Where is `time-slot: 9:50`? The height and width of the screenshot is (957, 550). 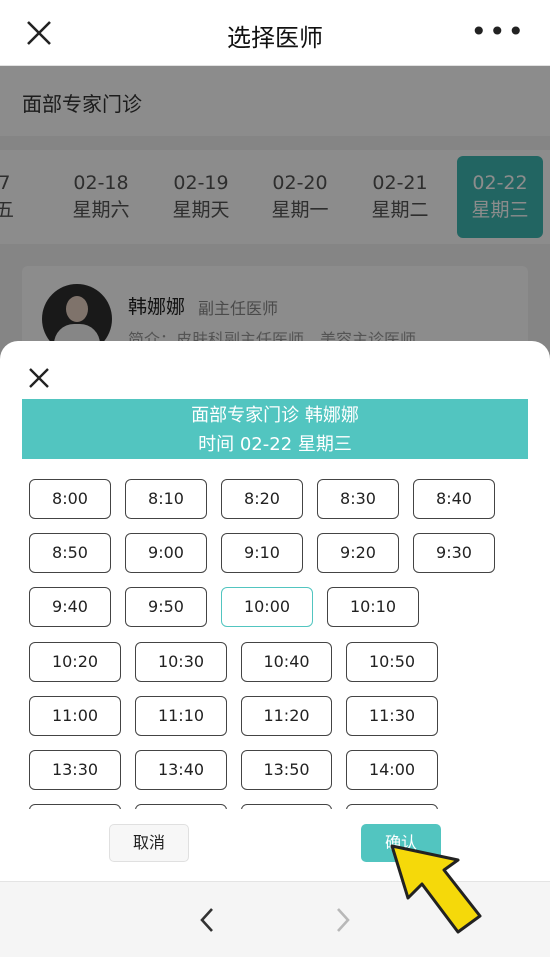 time-slot: 9:50 is located at coordinates (166, 607).